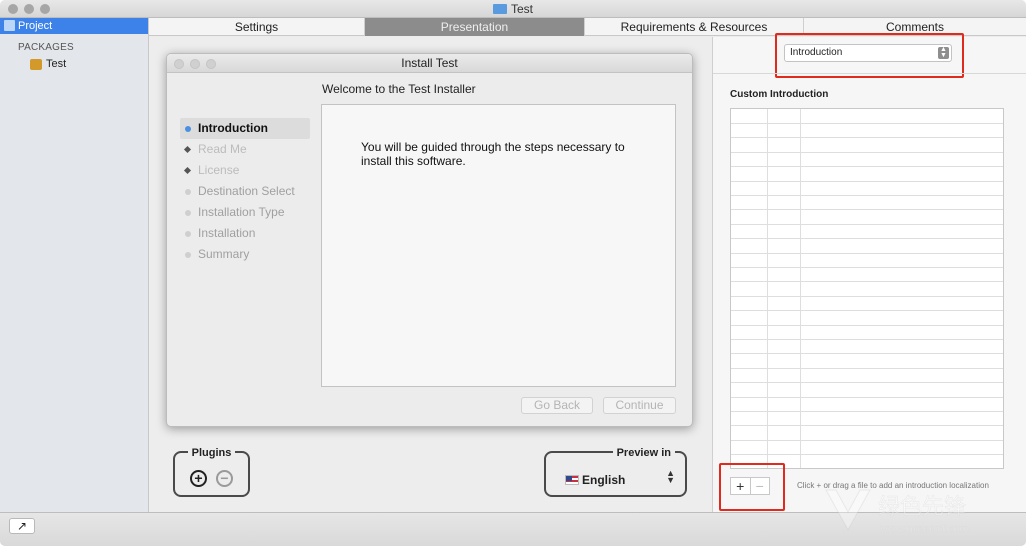 This screenshot has width=1026, height=546. What do you see at coordinates (869, 73) in the screenshot?
I see `divider` at bounding box center [869, 73].